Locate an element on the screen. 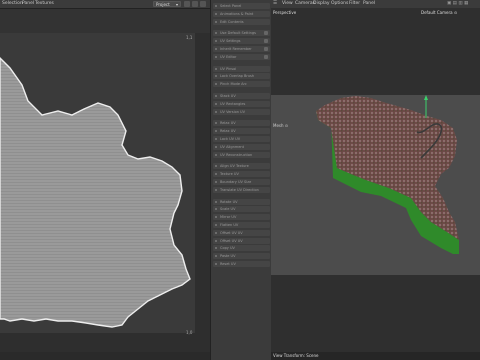 The image size is (480, 360). uv-corner-label-bottom: 1,0 is located at coordinates (189, 332).